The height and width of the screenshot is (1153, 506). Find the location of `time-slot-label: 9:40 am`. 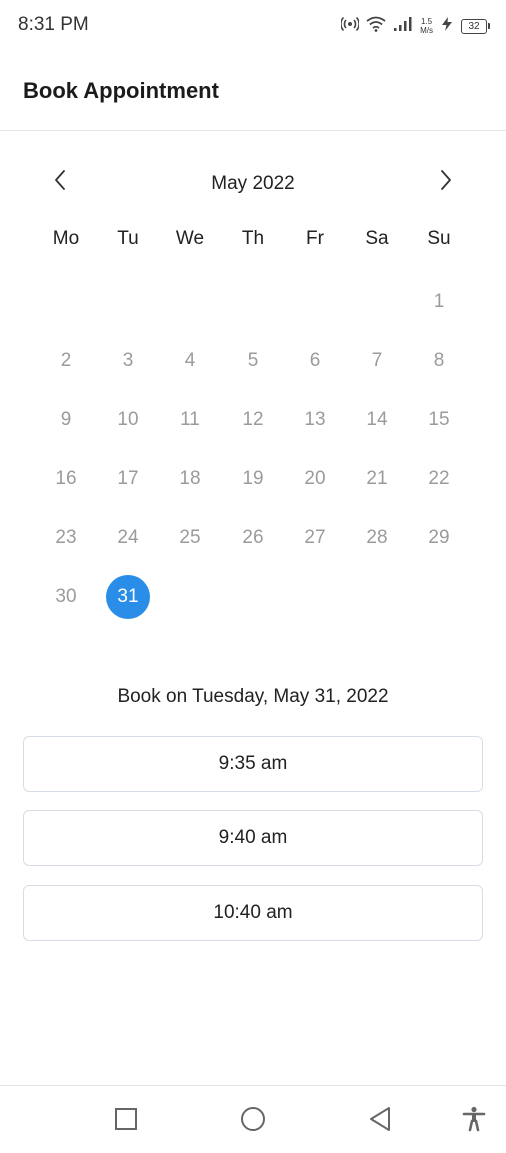

time-slot-label: 9:40 am is located at coordinates (253, 837).